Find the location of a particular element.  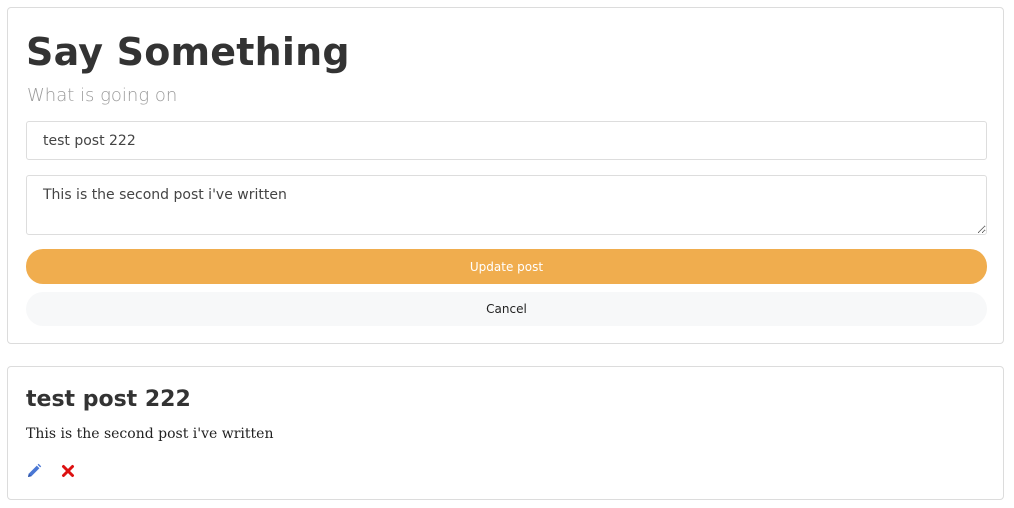

page-subtitle: What is going on is located at coordinates (102, 95).